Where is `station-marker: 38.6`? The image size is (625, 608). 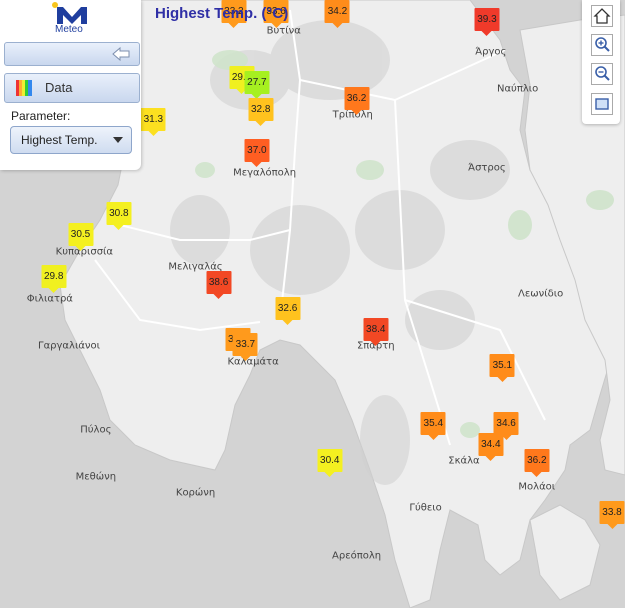
station-marker: 38.6 is located at coordinates (219, 284).